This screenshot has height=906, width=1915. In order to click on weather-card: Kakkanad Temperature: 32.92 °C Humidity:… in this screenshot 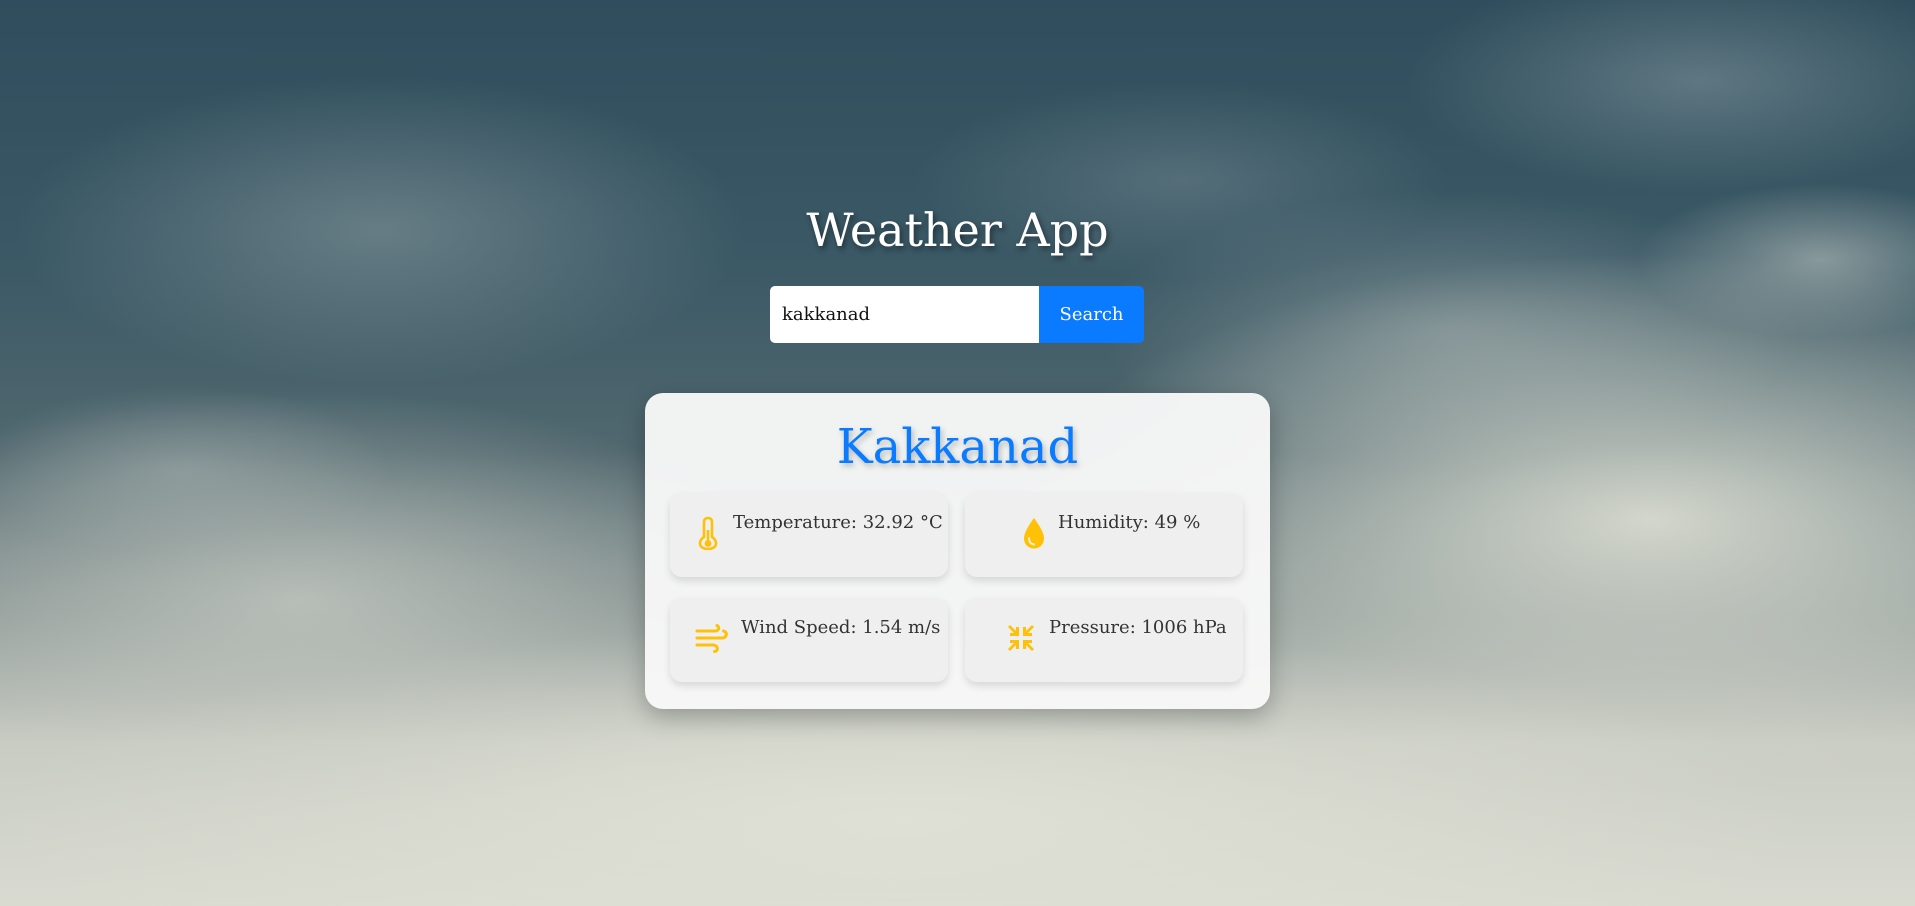, I will do `click(957, 551)`.